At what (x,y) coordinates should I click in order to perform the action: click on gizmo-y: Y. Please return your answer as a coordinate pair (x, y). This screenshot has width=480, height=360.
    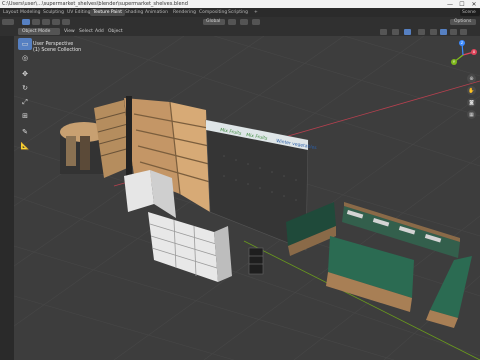
    Looking at the image, I should click on (454, 62).